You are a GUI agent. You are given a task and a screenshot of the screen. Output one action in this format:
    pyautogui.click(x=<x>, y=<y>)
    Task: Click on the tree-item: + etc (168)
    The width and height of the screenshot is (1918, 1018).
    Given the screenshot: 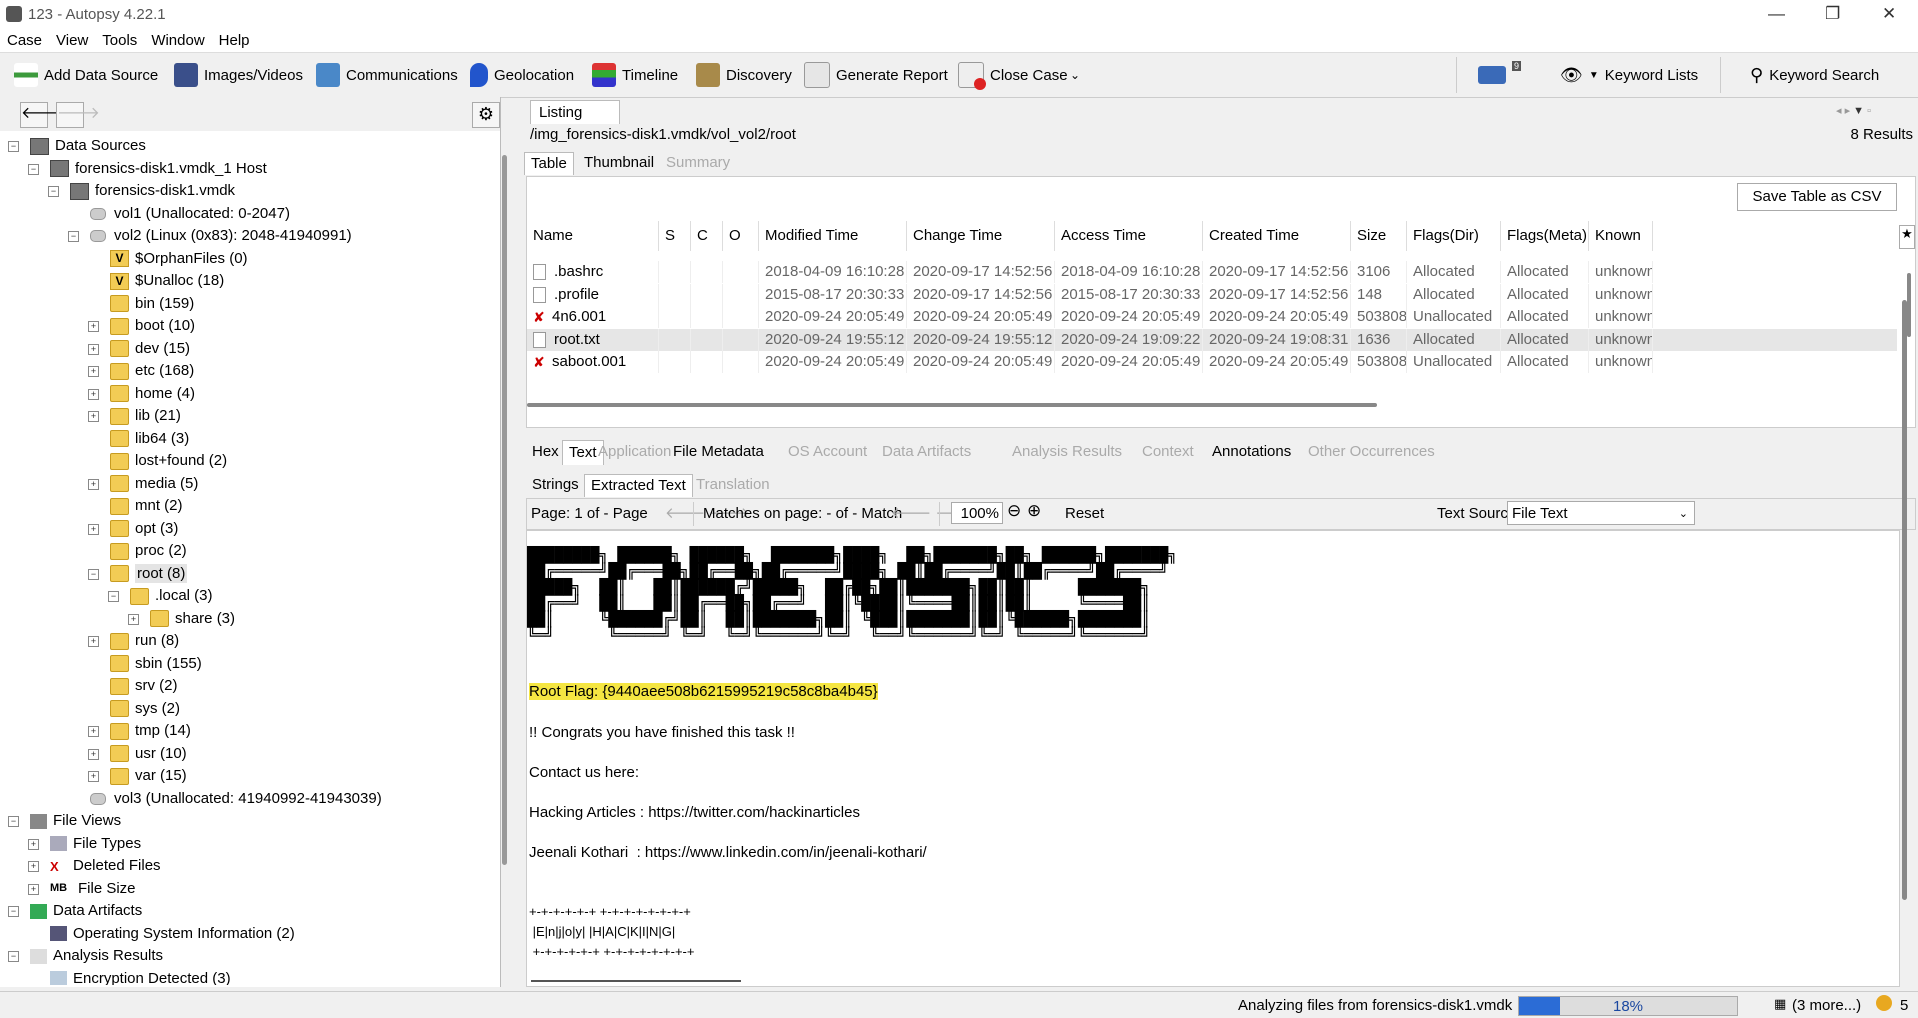 What is the action you would take?
    pyautogui.click(x=141, y=371)
    